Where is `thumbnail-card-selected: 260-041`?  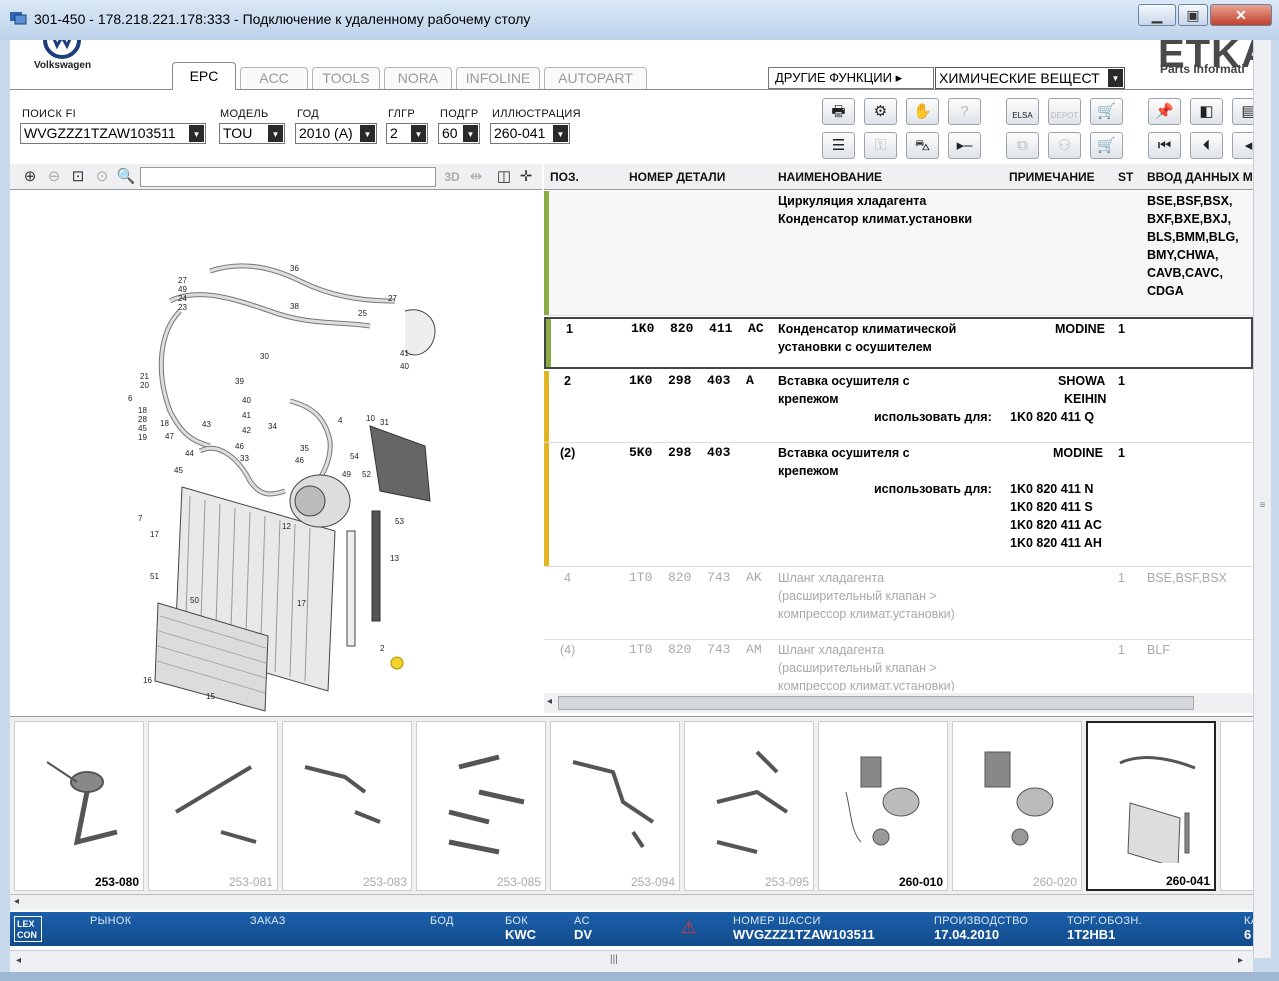 thumbnail-card-selected: 260-041 is located at coordinates (1151, 806).